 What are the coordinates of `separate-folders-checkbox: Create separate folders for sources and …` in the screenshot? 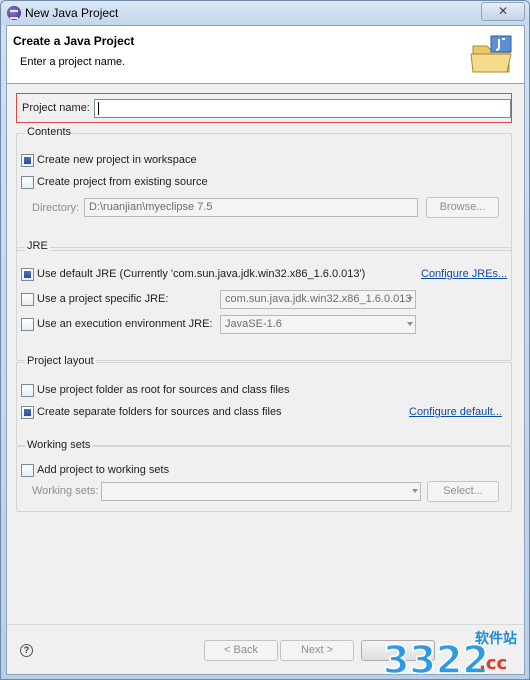 It's located at (151, 412).